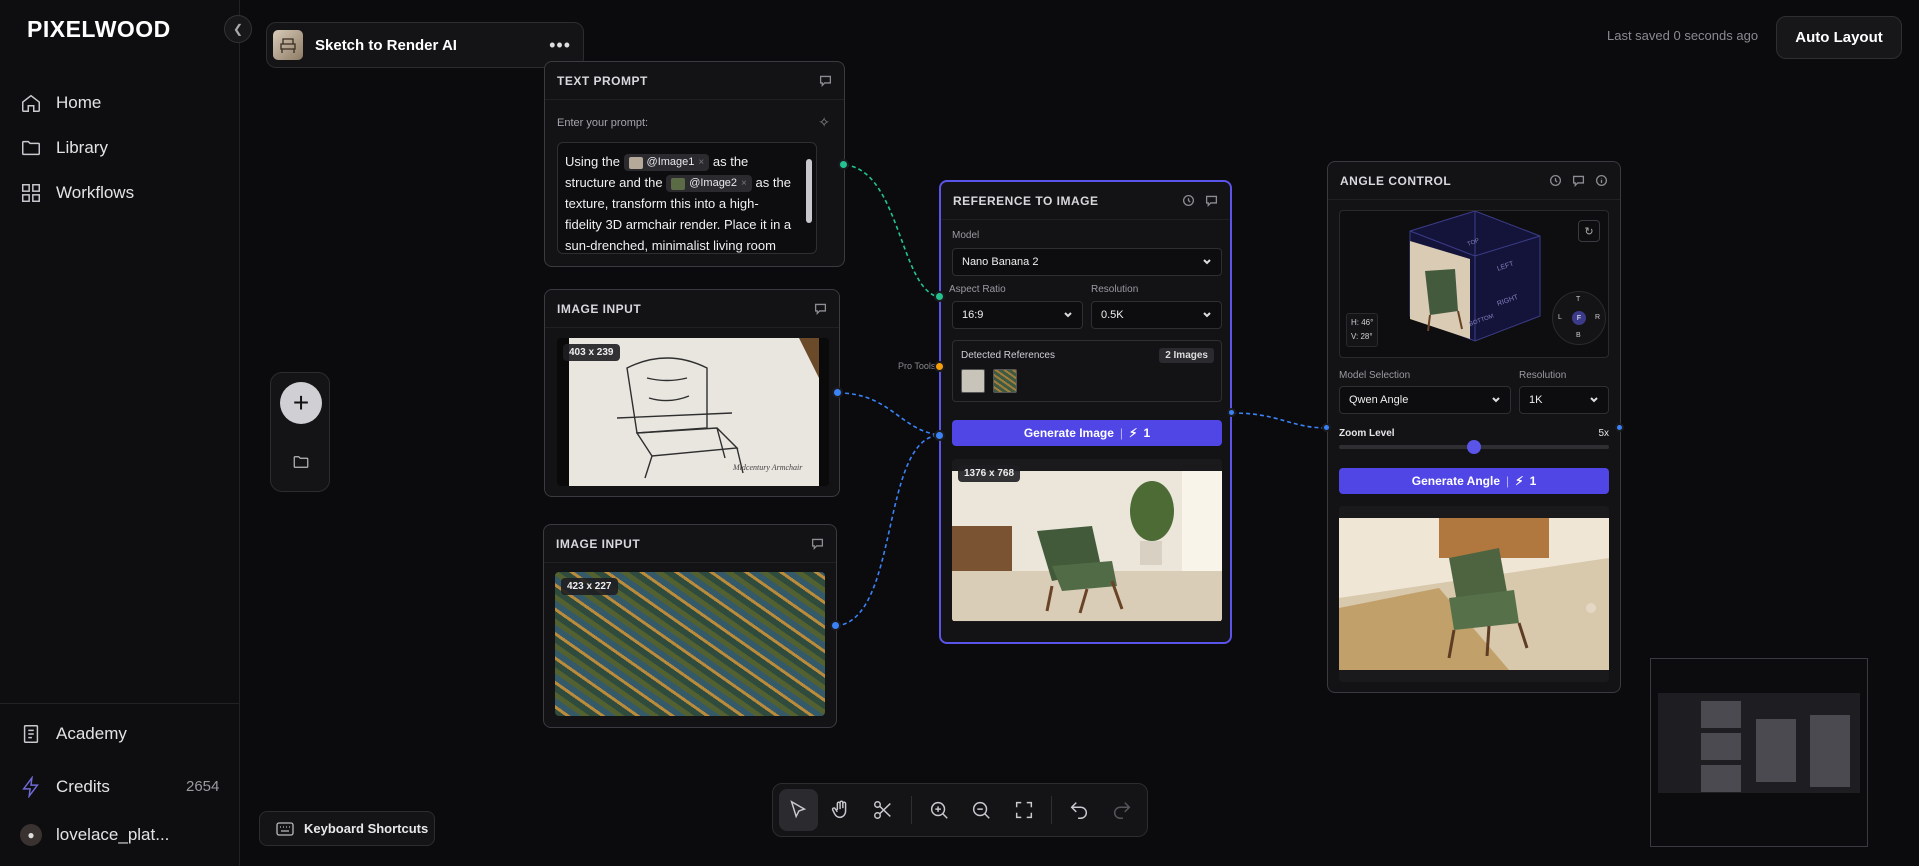 The image size is (1919, 866). What do you see at coordinates (77, 193) in the screenshot?
I see `sidebar-item-workflows: Workflows` at bounding box center [77, 193].